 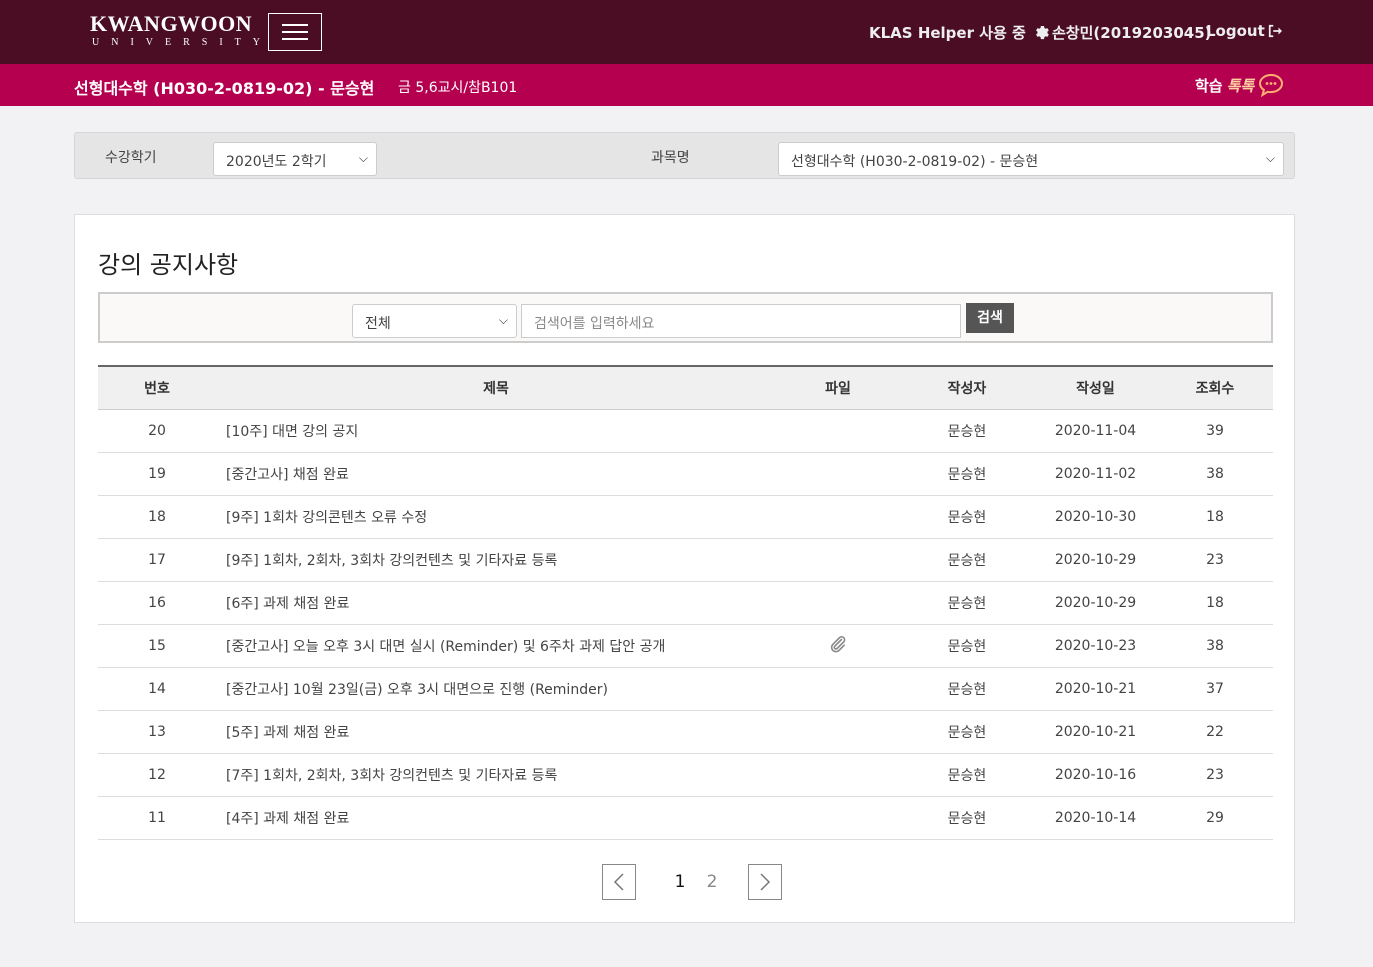 What do you see at coordinates (670, 158) in the screenshot?
I see `subject-label: 과목명` at bounding box center [670, 158].